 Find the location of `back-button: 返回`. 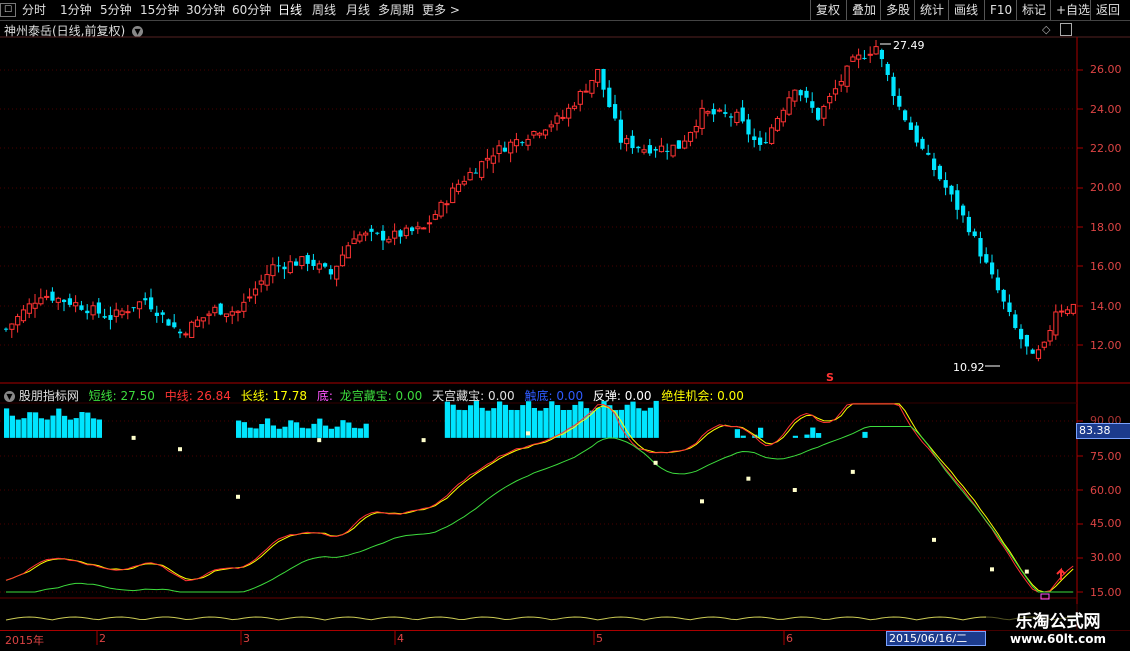

back-button: 返回 is located at coordinates (1107, 10).